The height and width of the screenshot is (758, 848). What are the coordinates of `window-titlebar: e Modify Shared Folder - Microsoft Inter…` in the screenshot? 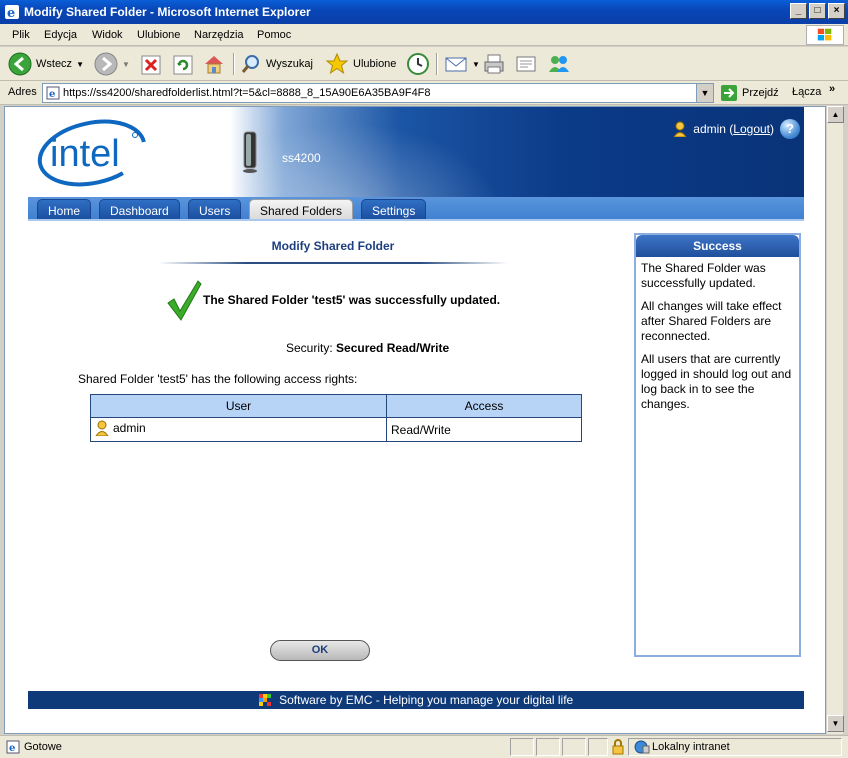 It's located at (424, 12).